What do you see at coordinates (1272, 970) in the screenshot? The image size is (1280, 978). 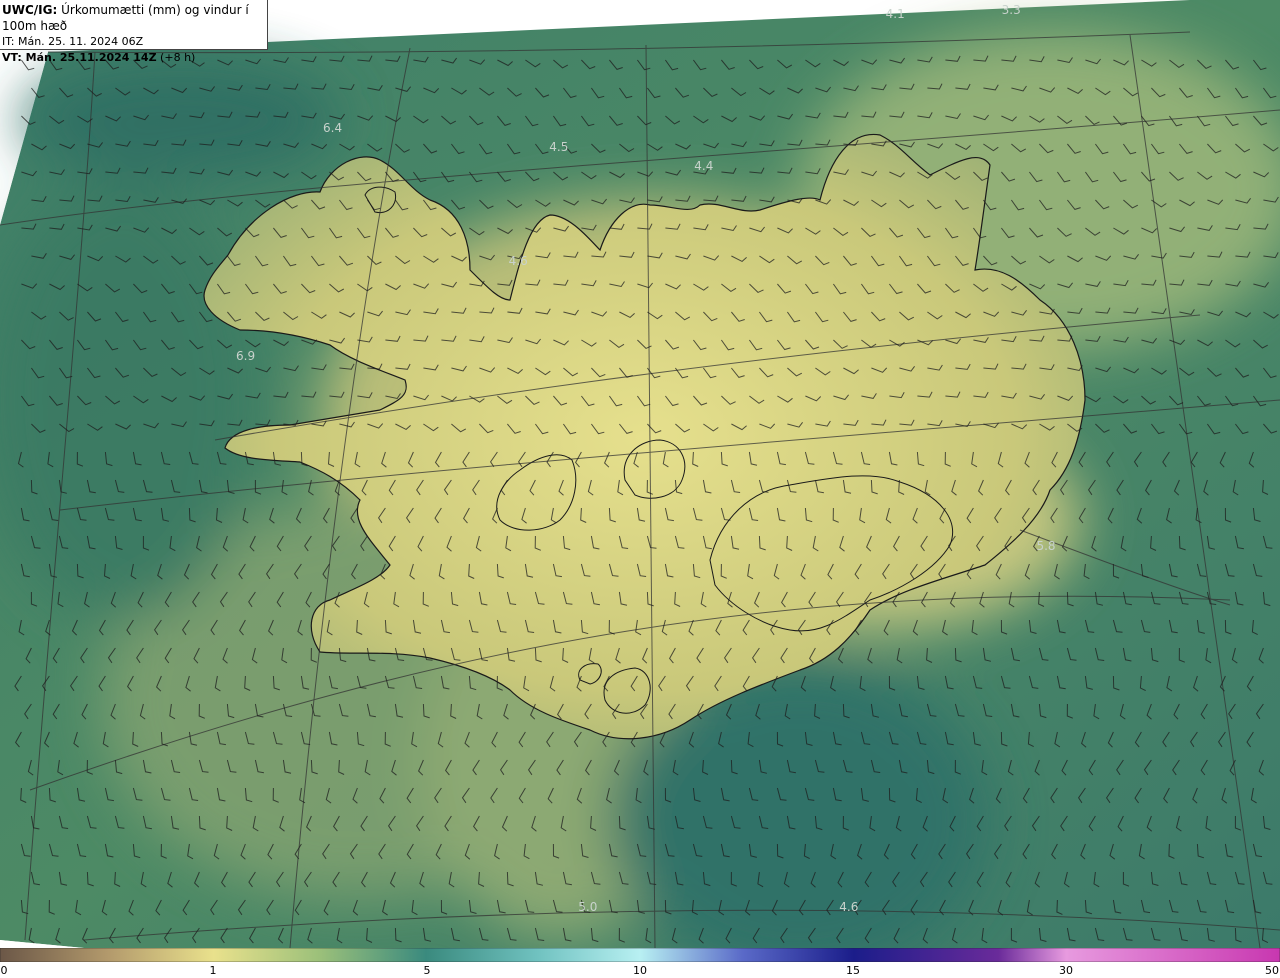 I see `colorbar-tick: 50` at bounding box center [1272, 970].